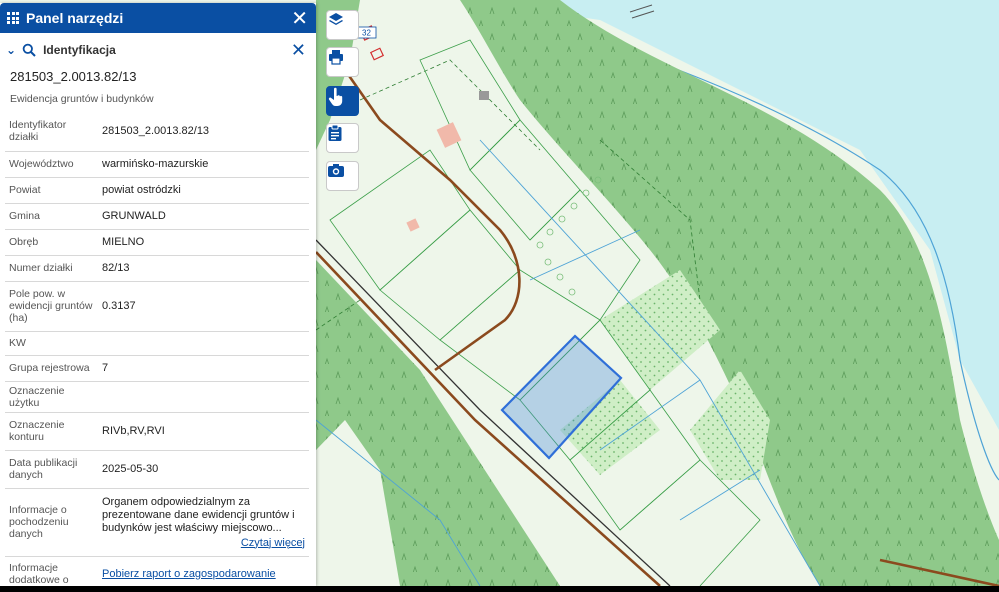 Image resolution: width=999 pixels, height=592 pixels. What do you see at coordinates (203, 164) in the screenshot?
I see `attr-value: warmińsko-mazurskie` at bounding box center [203, 164].